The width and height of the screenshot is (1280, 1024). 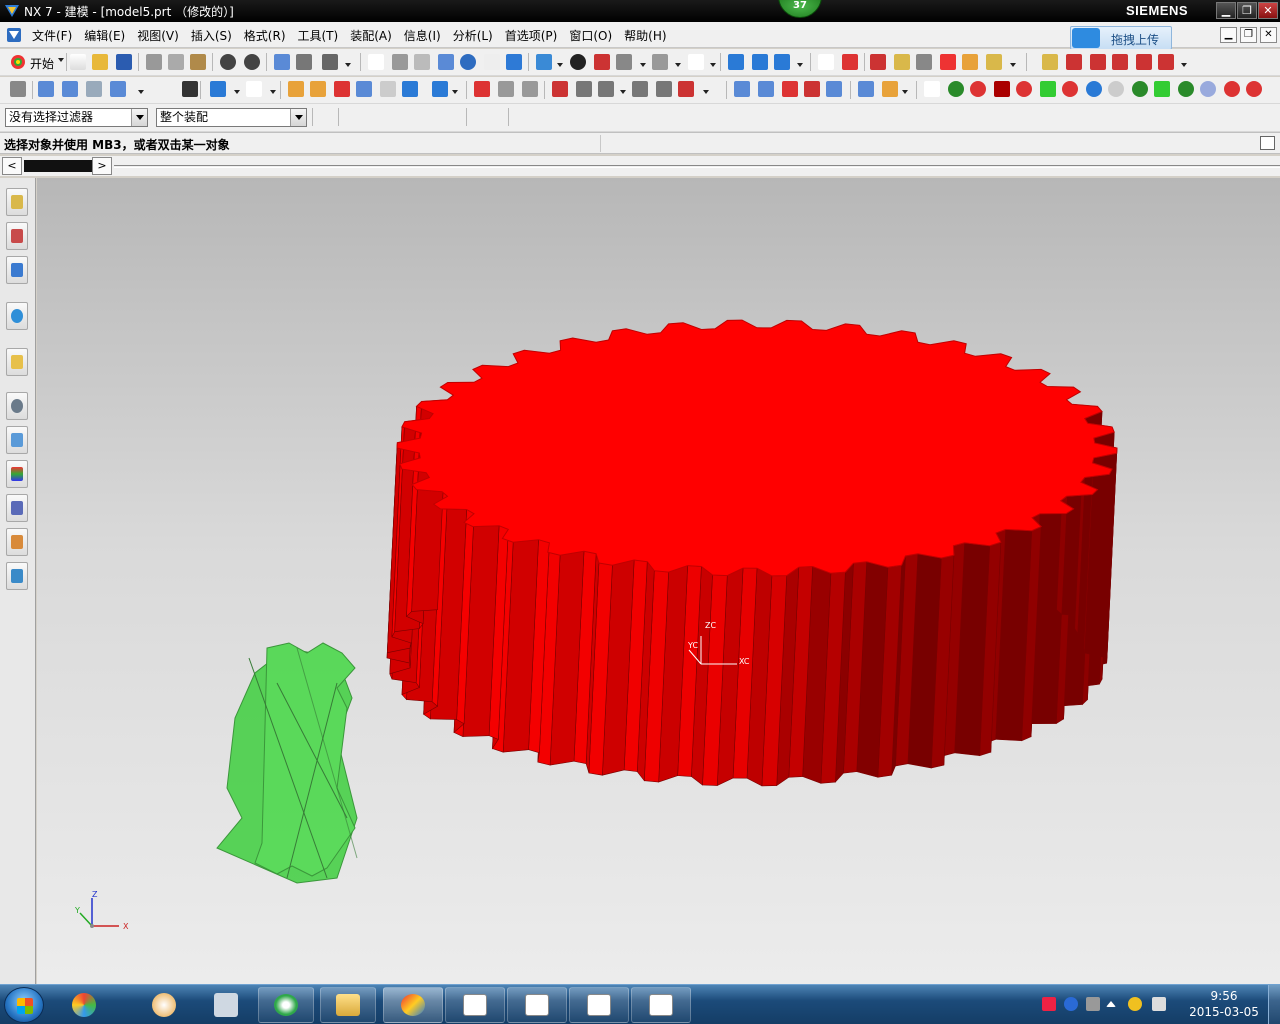 What do you see at coordinates (530, 89) in the screenshot?
I see `trim-icon` at bounding box center [530, 89].